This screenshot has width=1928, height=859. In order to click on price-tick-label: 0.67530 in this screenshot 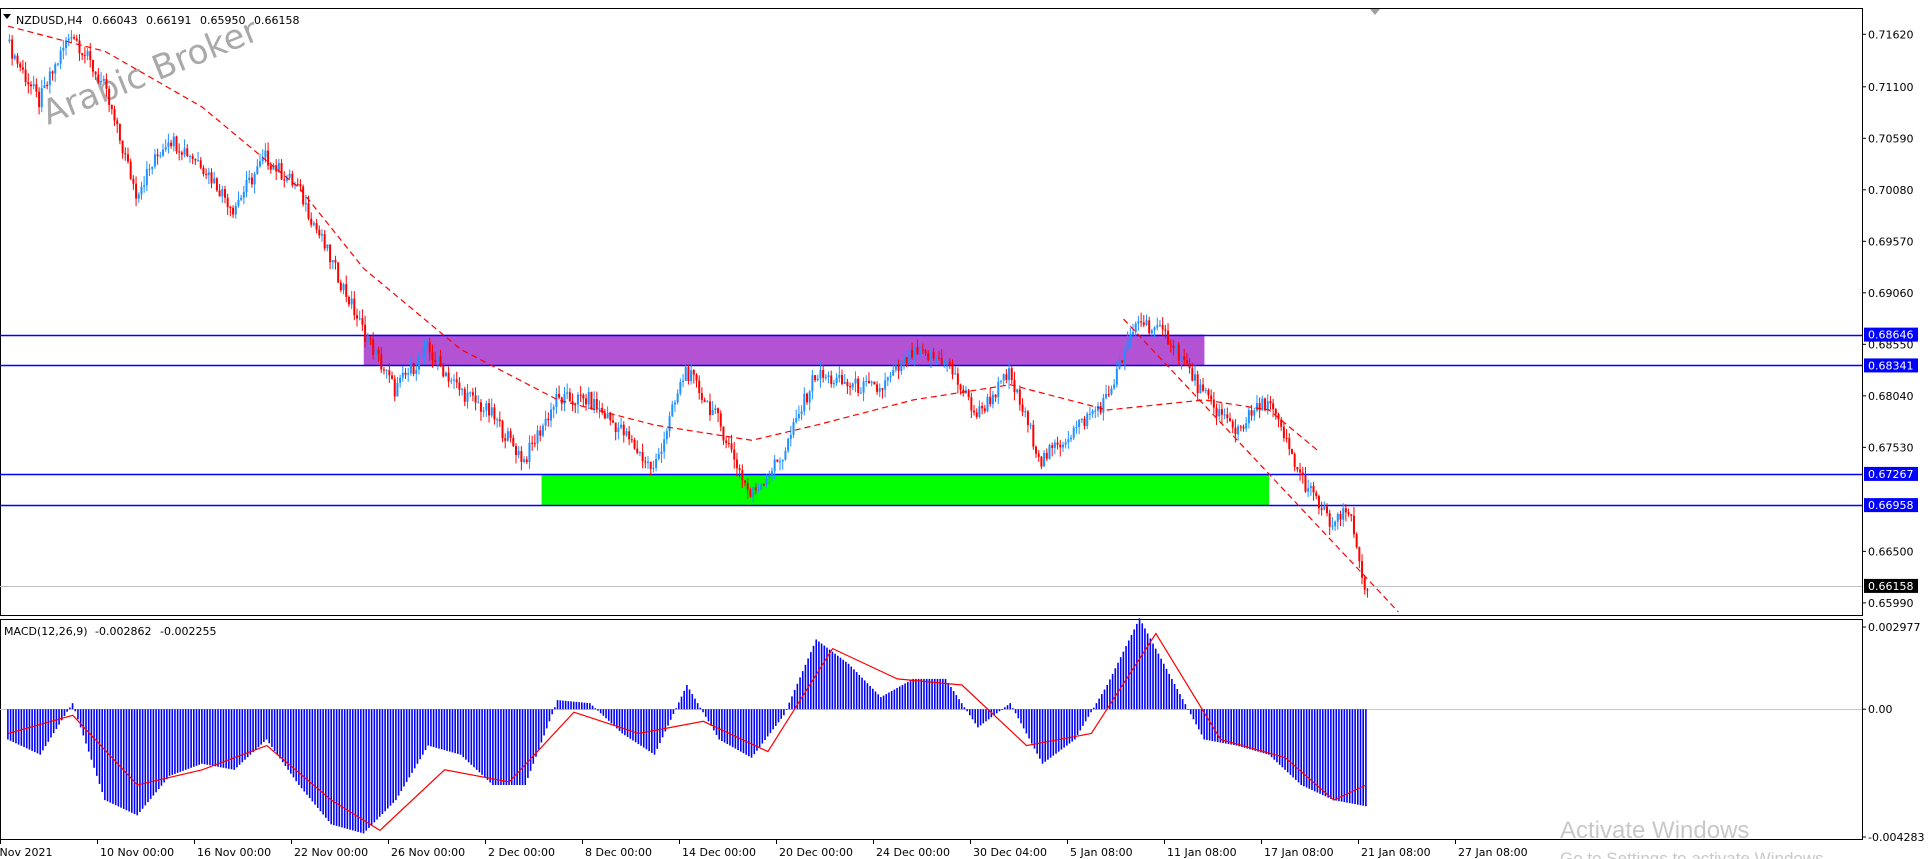, I will do `click(1891, 447)`.